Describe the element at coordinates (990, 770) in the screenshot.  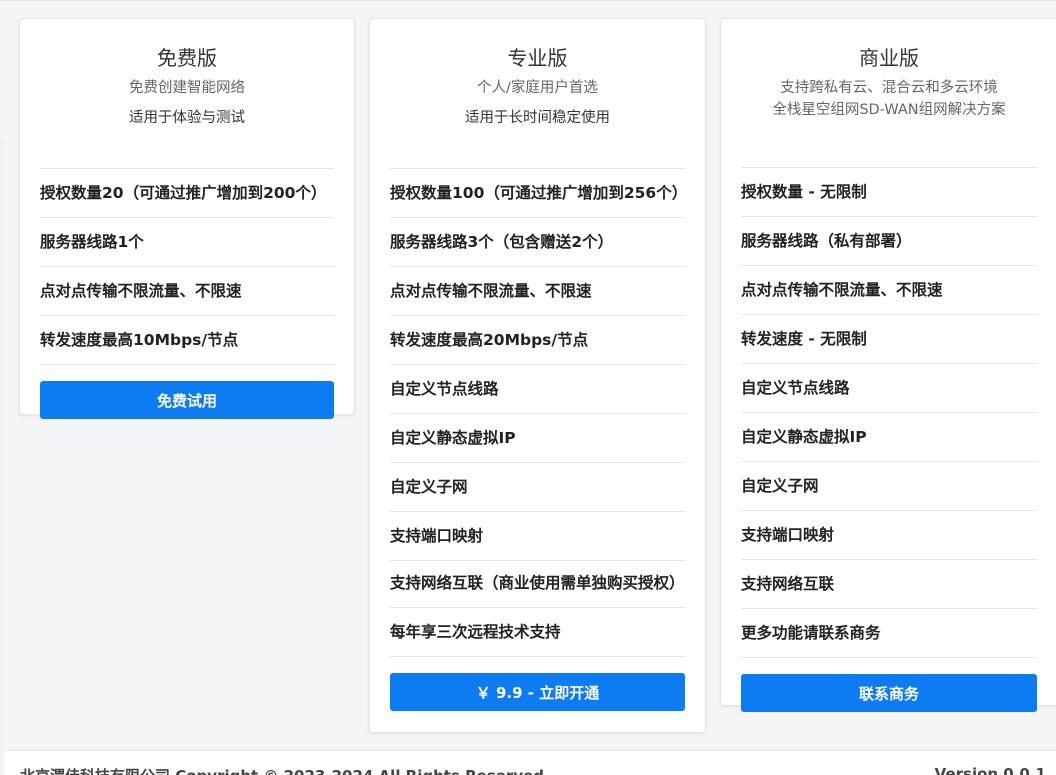
I see `footer-version: Version 0.0.1` at that location.